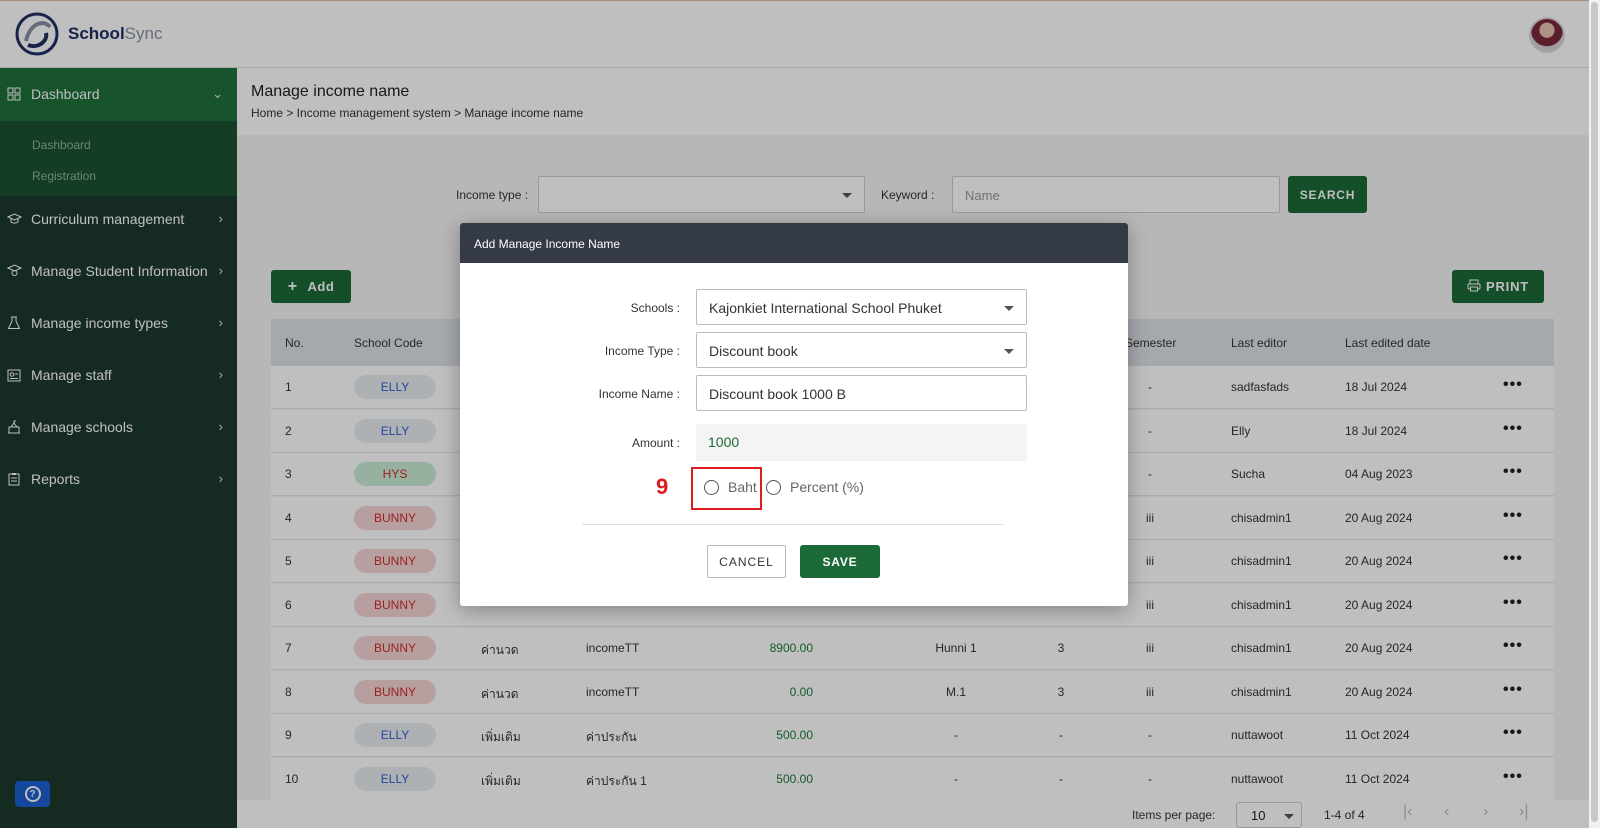 This screenshot has width=1600, height=828. What do you see at coordinates (642, 351) in the screenshot?
I see `income-type-modal-label: Income Type :` at bounding box center [642, 351].